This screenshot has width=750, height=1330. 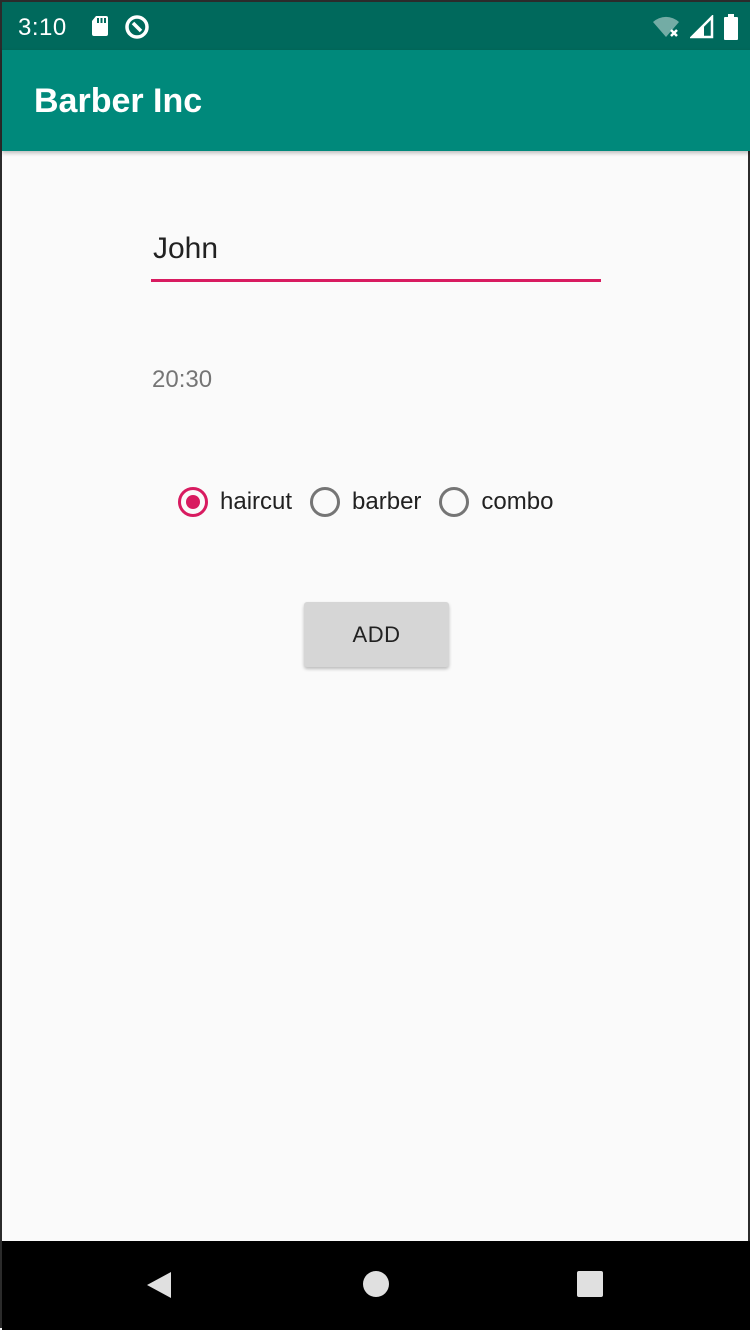 I want to click on back-icon, so click(x=159, y=1287).